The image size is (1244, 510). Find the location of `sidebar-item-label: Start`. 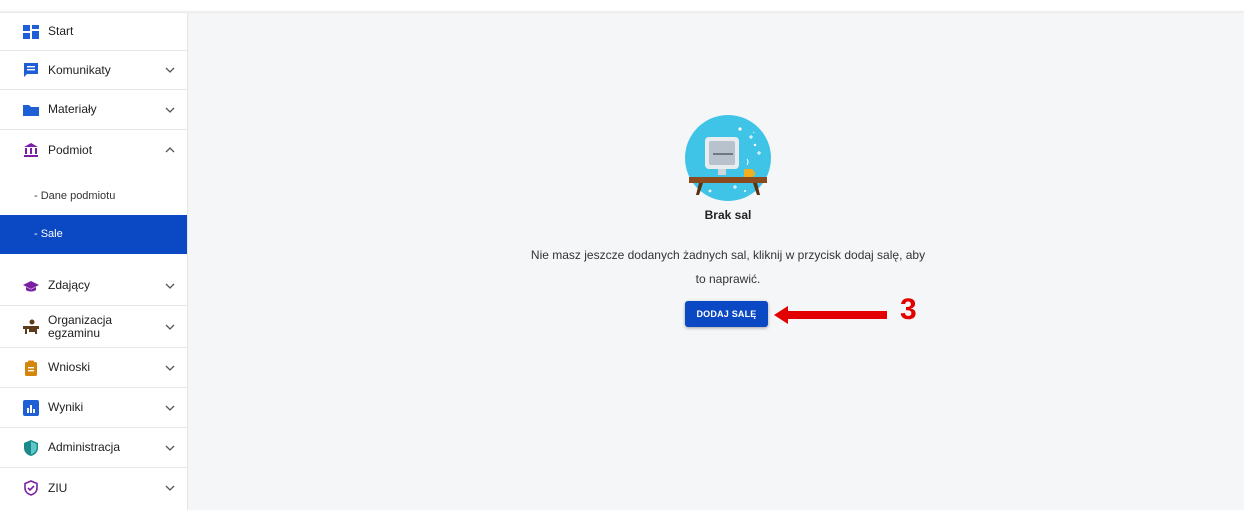

sidebar-item-label: Start is located at coordinates (61, 31).